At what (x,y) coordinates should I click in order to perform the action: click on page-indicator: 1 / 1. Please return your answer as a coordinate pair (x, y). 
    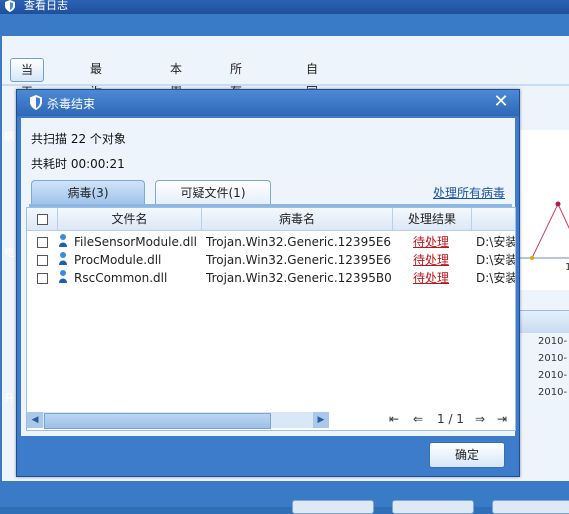
    Looking at the image, I should click on (450, 419).